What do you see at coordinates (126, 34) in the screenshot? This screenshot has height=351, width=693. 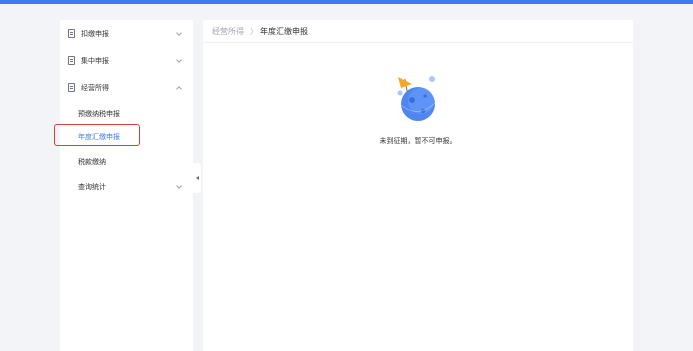 I see `menu-item-withholding: 扣缴申报` at bounding box center [126, 34].